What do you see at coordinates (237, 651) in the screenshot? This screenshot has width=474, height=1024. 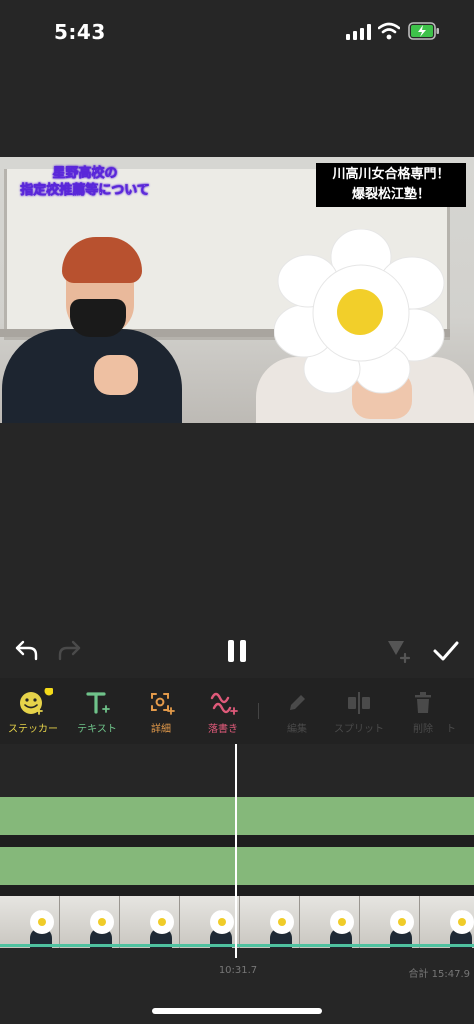 I see `pause-button` at bounding box center [237, 651].